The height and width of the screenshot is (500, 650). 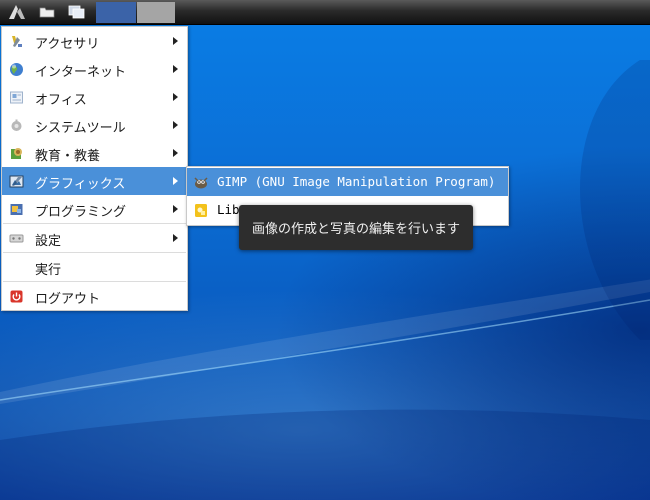 I want to click on folder-icon, so click(x=47, y=12).